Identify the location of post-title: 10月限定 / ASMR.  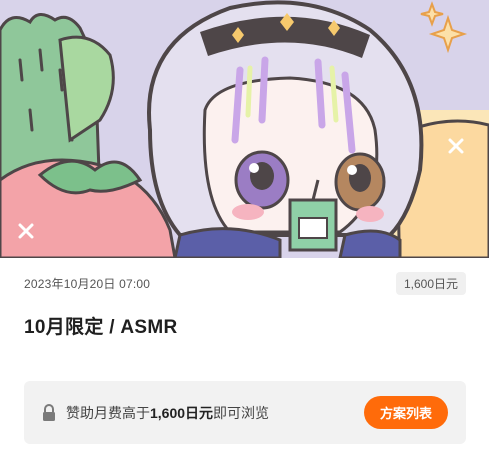
(101, 325).